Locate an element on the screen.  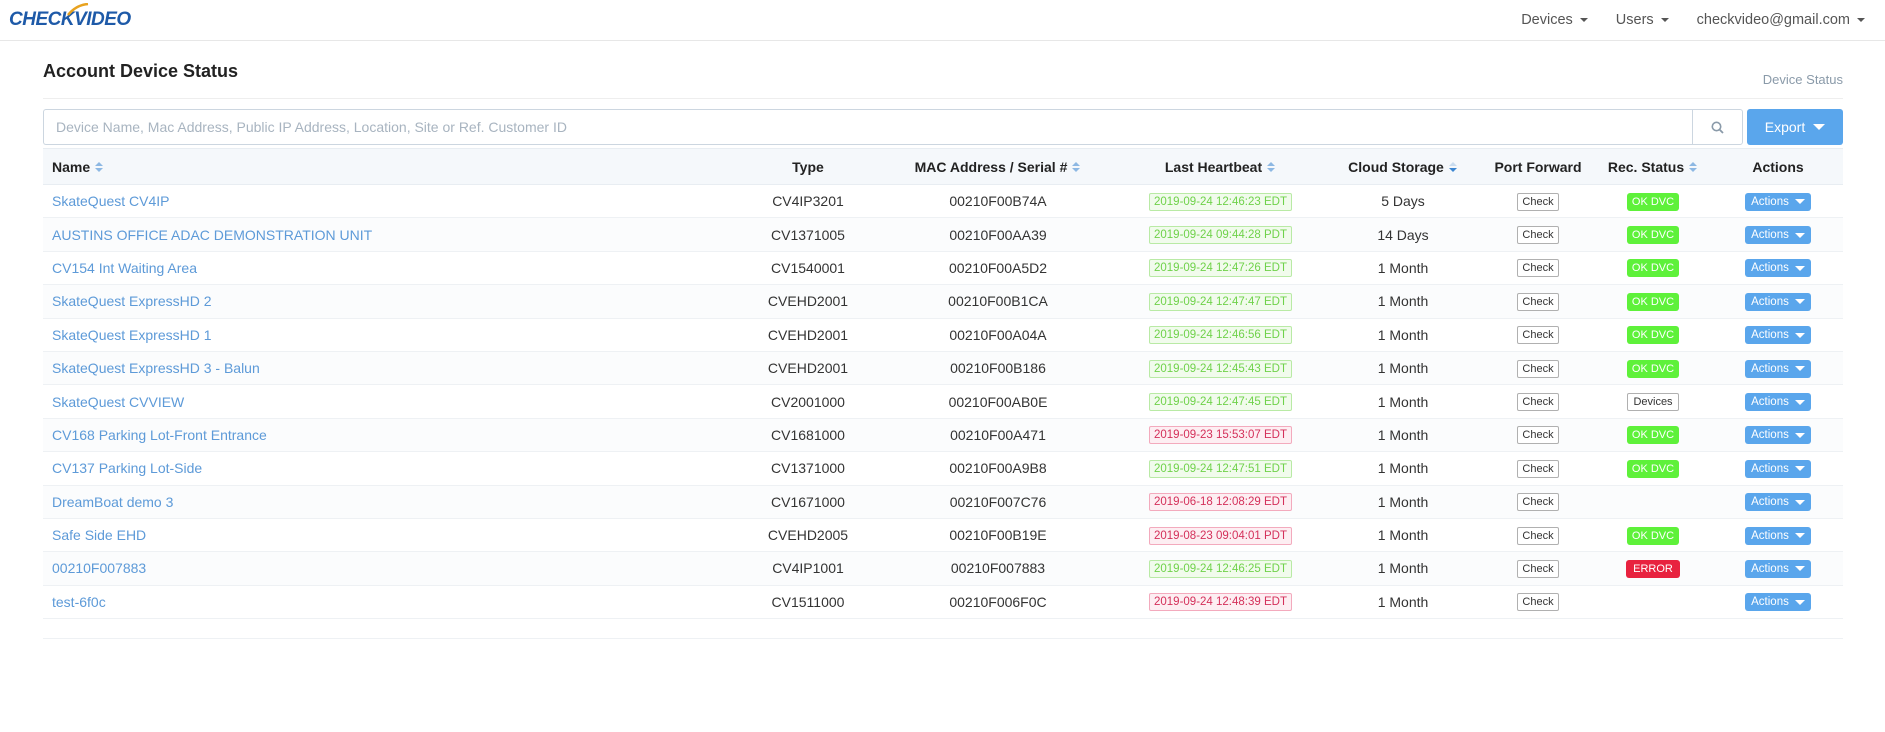
column-header-cloud-storage: Cloud Storage is located at coordinates (1403, 166).